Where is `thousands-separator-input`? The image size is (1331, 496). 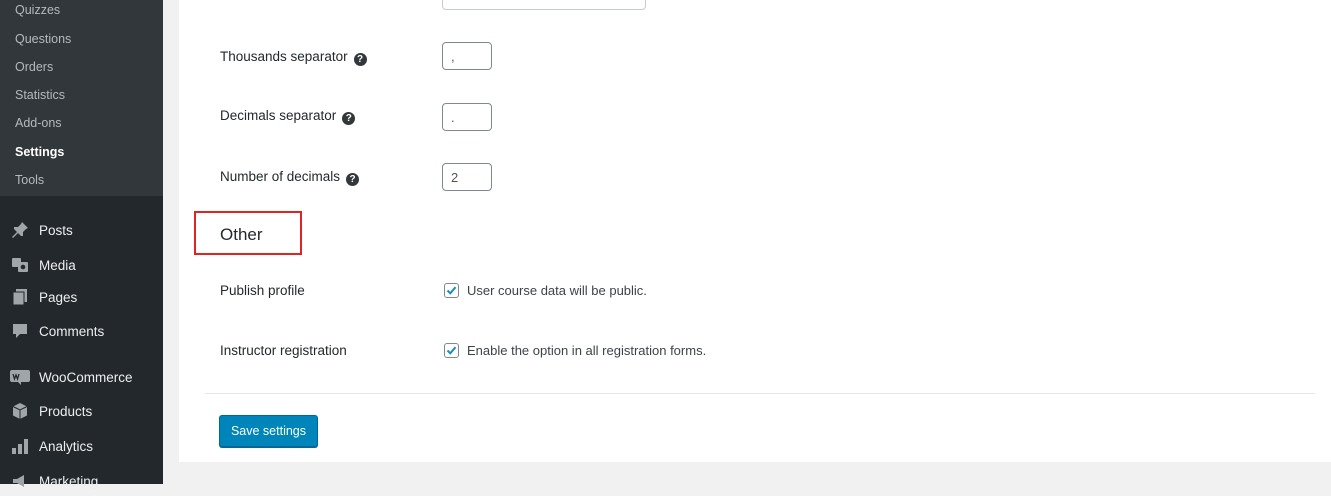
thousands-separator-input is located at coordinates (467, 56).